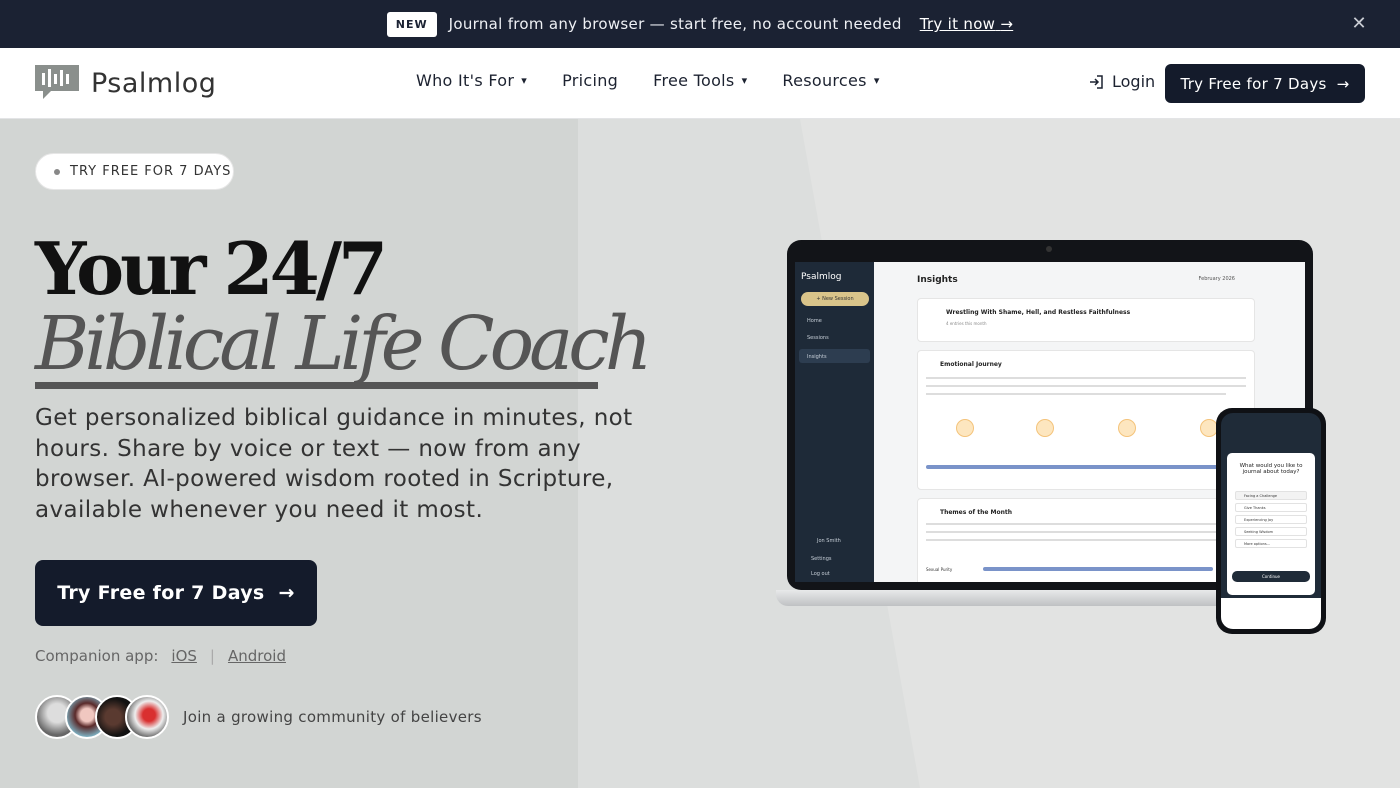  I want to click on app-page-title: Insights, so click(937, 280).